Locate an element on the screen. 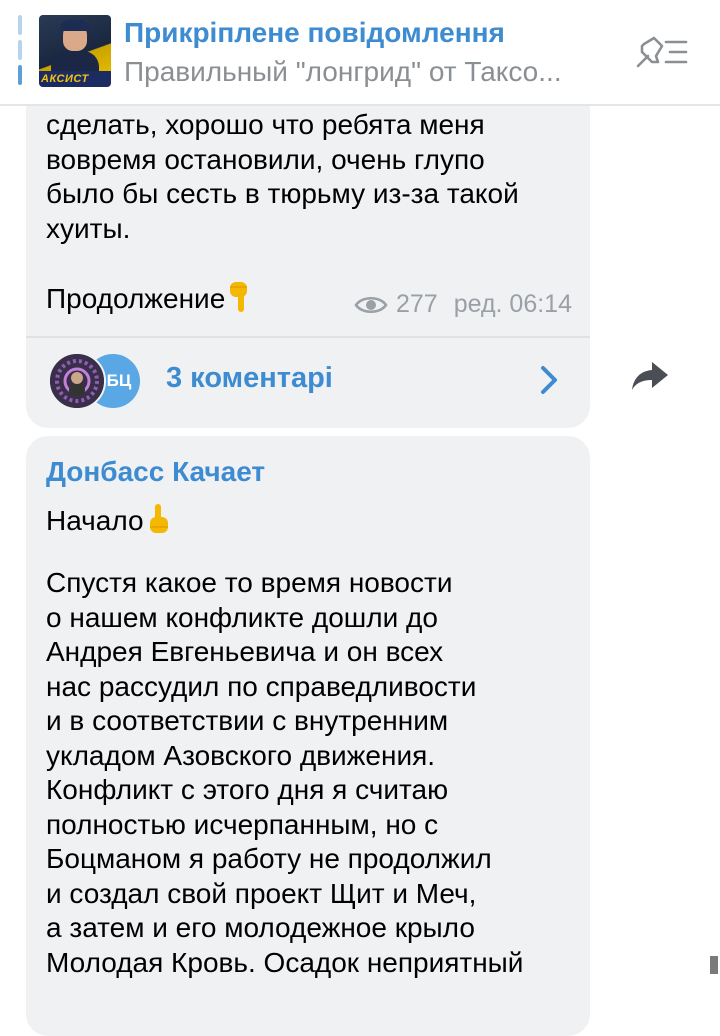 The width and height of the screenshot is (720, 1036). share-button is located at coordinates (650, 376).